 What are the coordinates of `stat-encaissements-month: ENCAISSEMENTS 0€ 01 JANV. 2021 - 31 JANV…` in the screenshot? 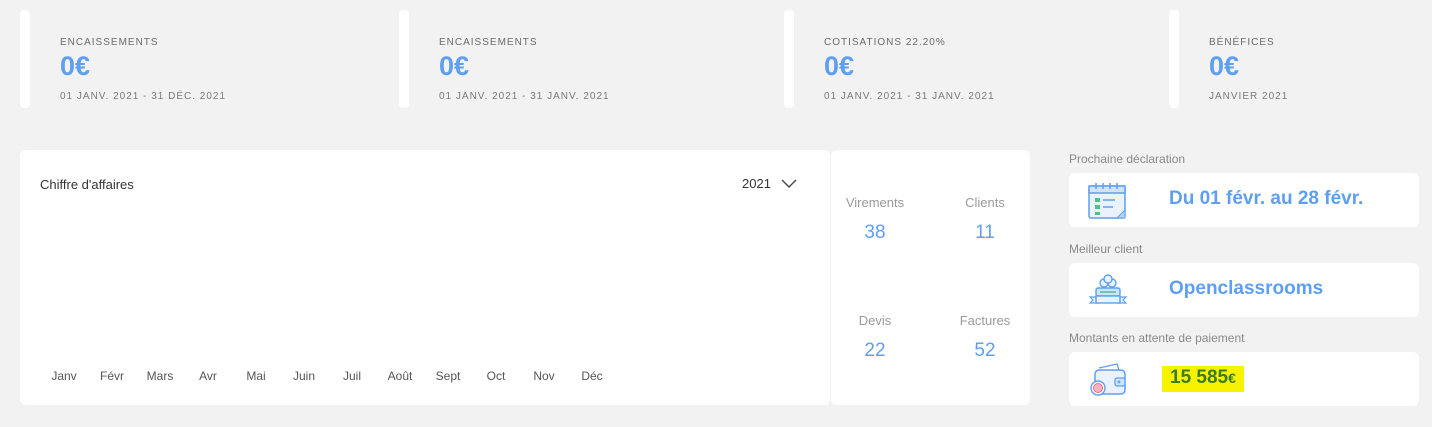 It's located at (579, 59).